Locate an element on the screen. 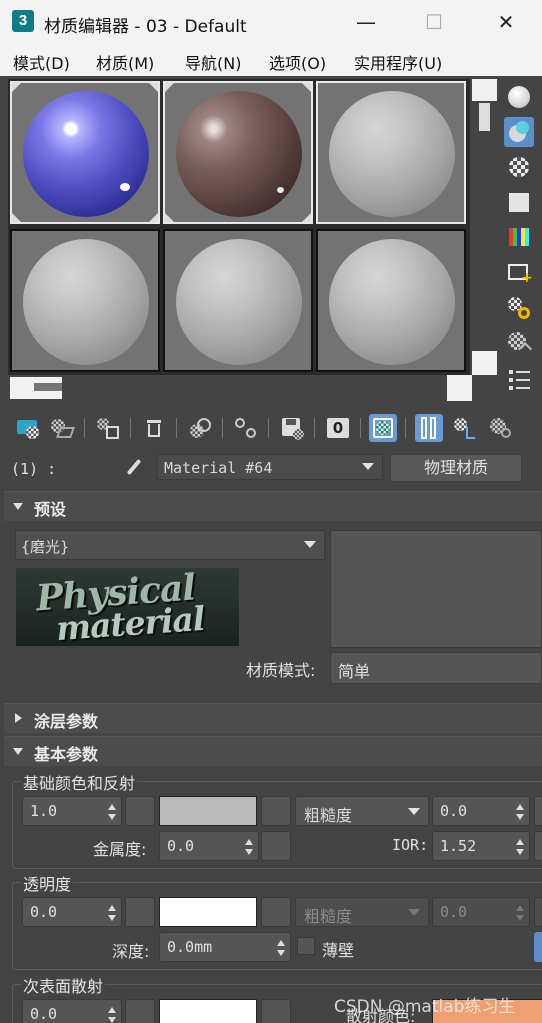 The width and height of the screenshot is (542, 1023). sss-color-swatch is located at coordinates (208, 1011).